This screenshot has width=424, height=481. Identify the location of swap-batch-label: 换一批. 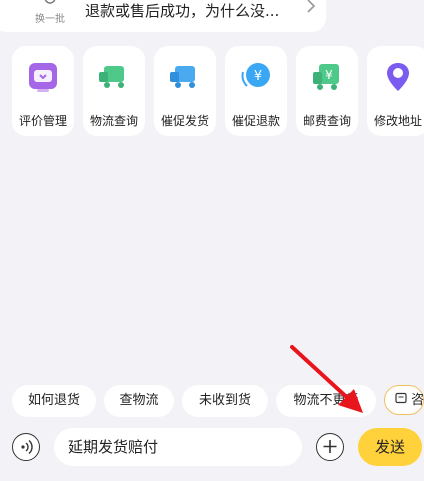
(50, 19).